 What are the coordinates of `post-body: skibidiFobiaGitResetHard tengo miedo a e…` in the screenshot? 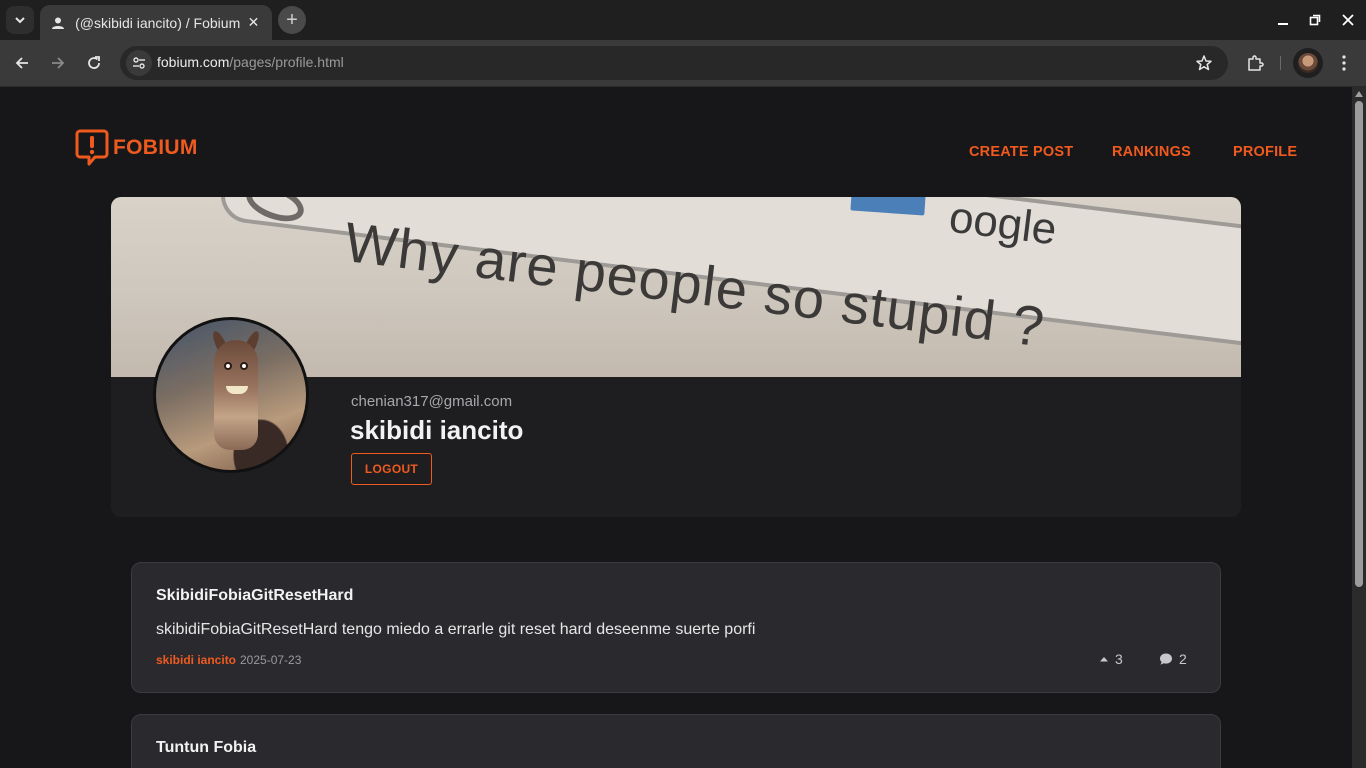 It's located at (456, 629).